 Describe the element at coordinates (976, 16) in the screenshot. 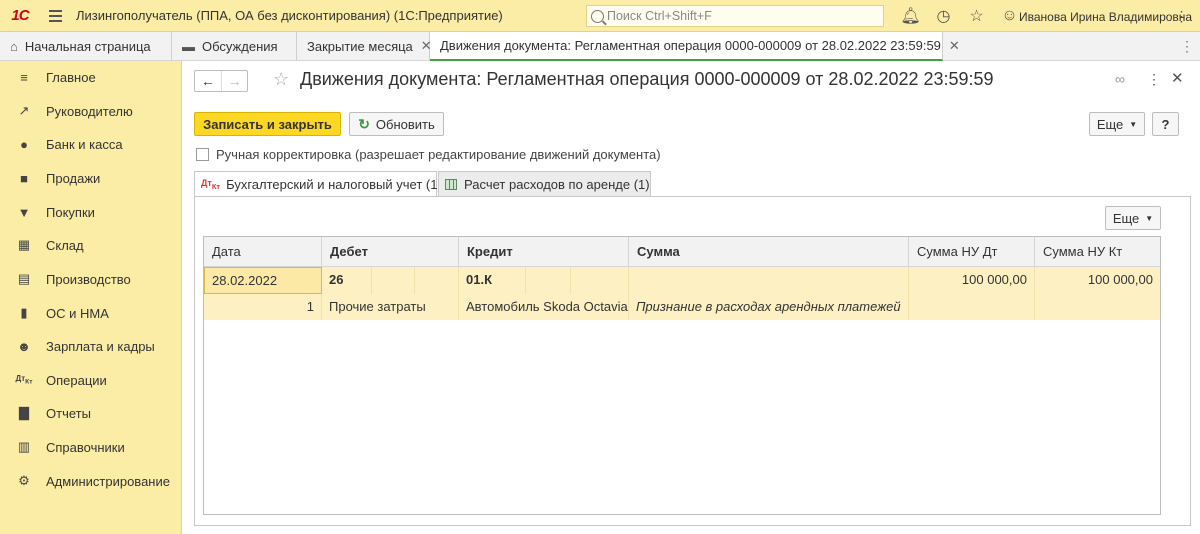

I see `favorites-star-icon: ☆` at that location.